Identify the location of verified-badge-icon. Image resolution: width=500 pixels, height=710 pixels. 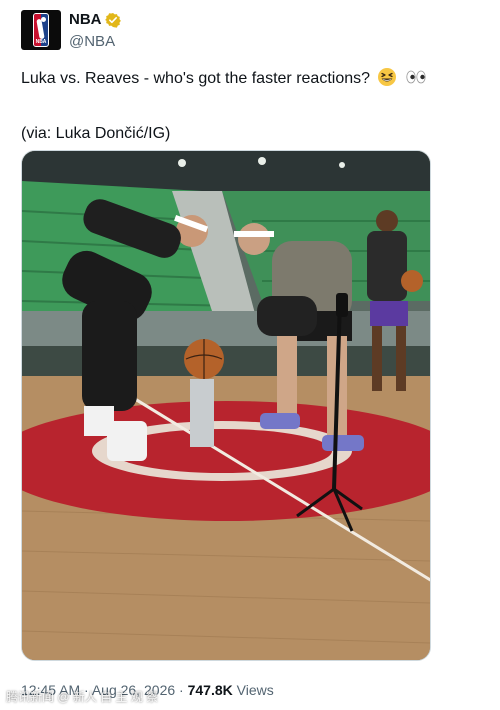
(112, 20).